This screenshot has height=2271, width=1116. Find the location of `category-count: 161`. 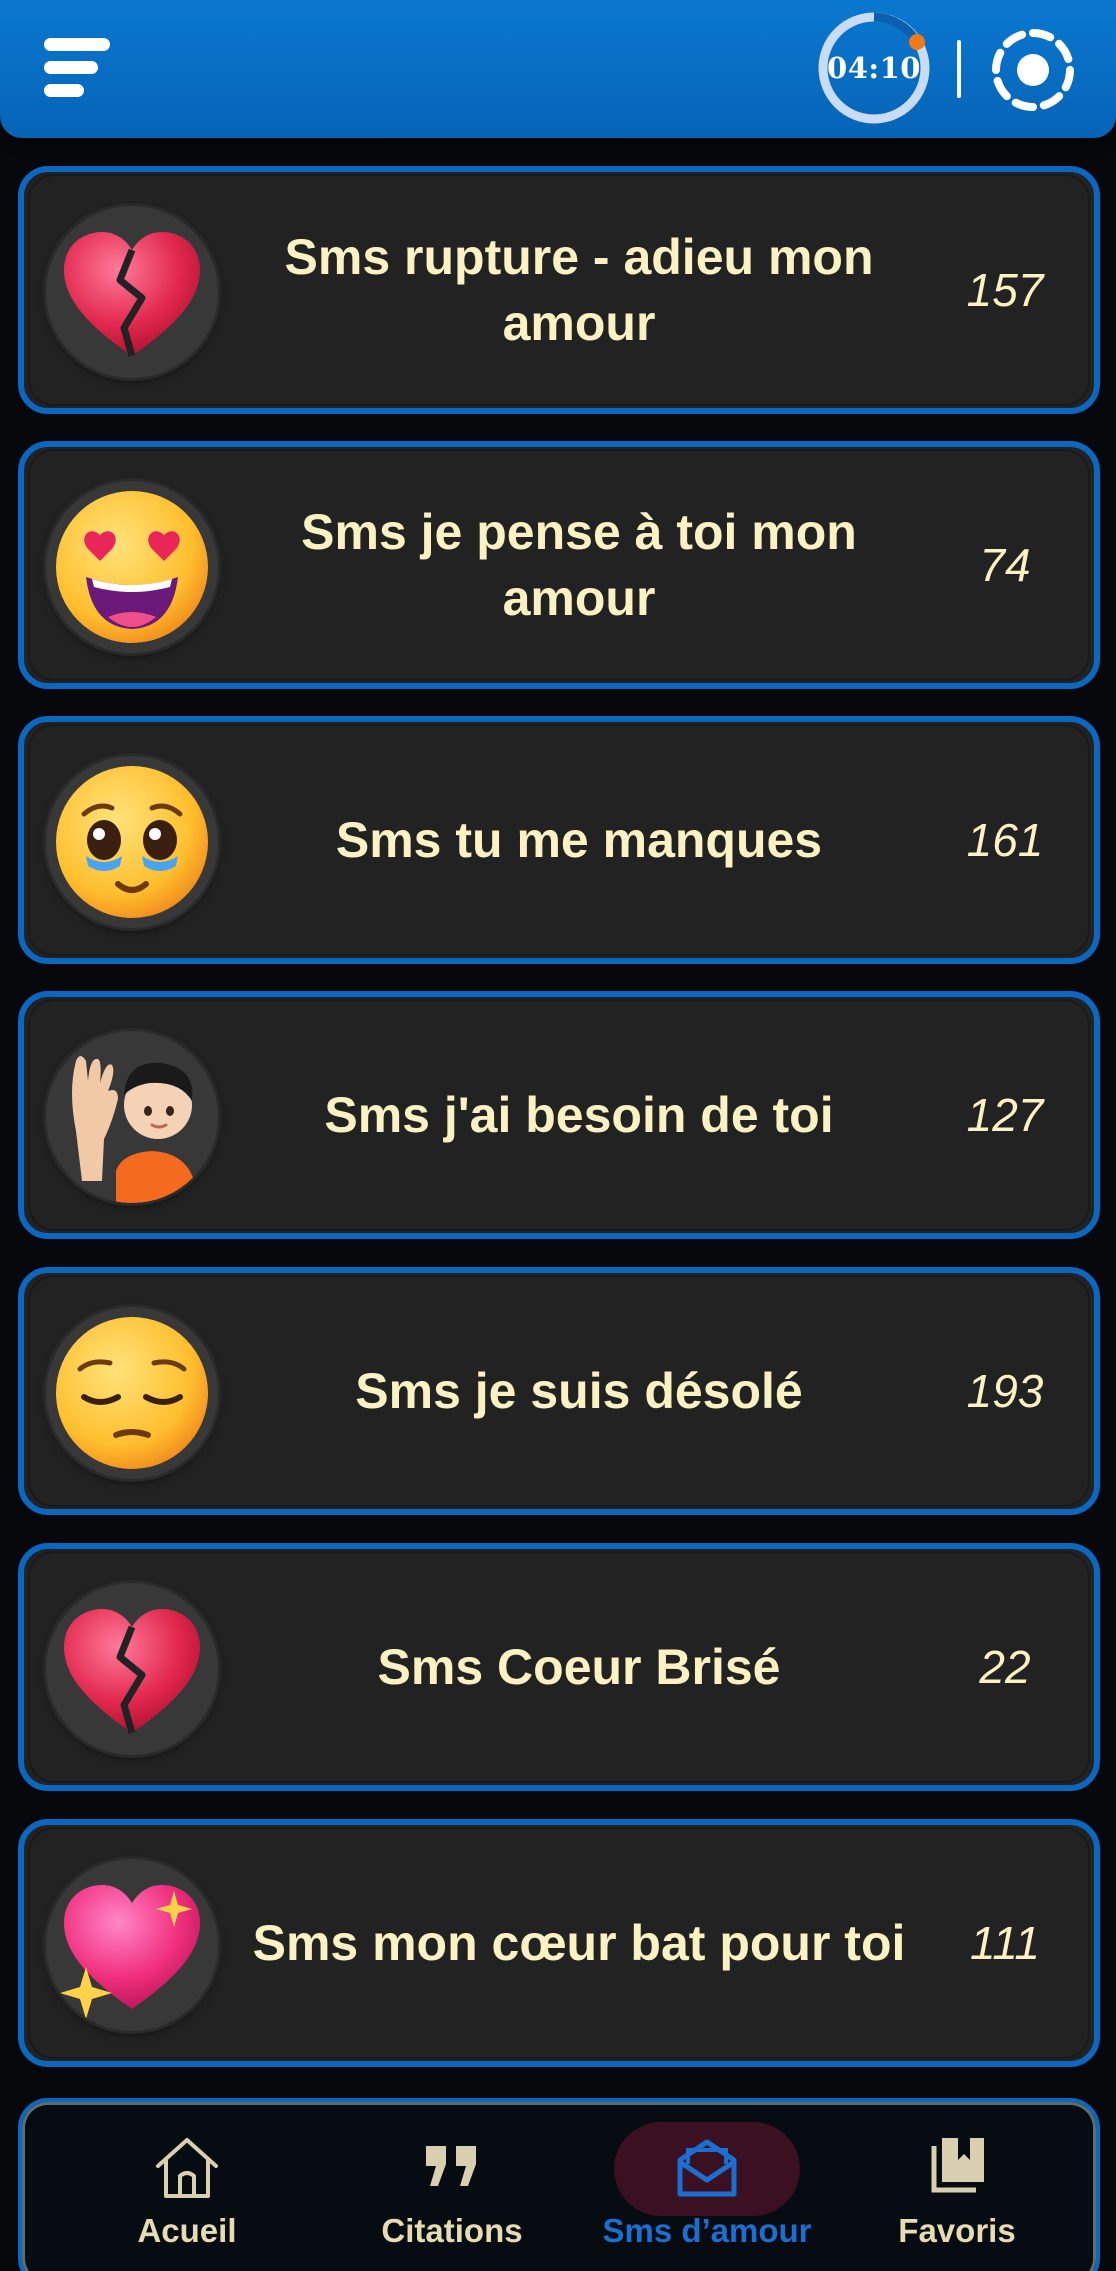

category-count: 161 is located at coordinates (1005, 840).